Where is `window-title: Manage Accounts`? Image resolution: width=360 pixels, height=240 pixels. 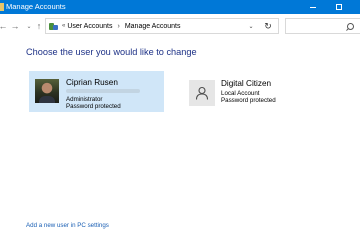
window-title: Manage Accounts is located at coordinates (36, 6).